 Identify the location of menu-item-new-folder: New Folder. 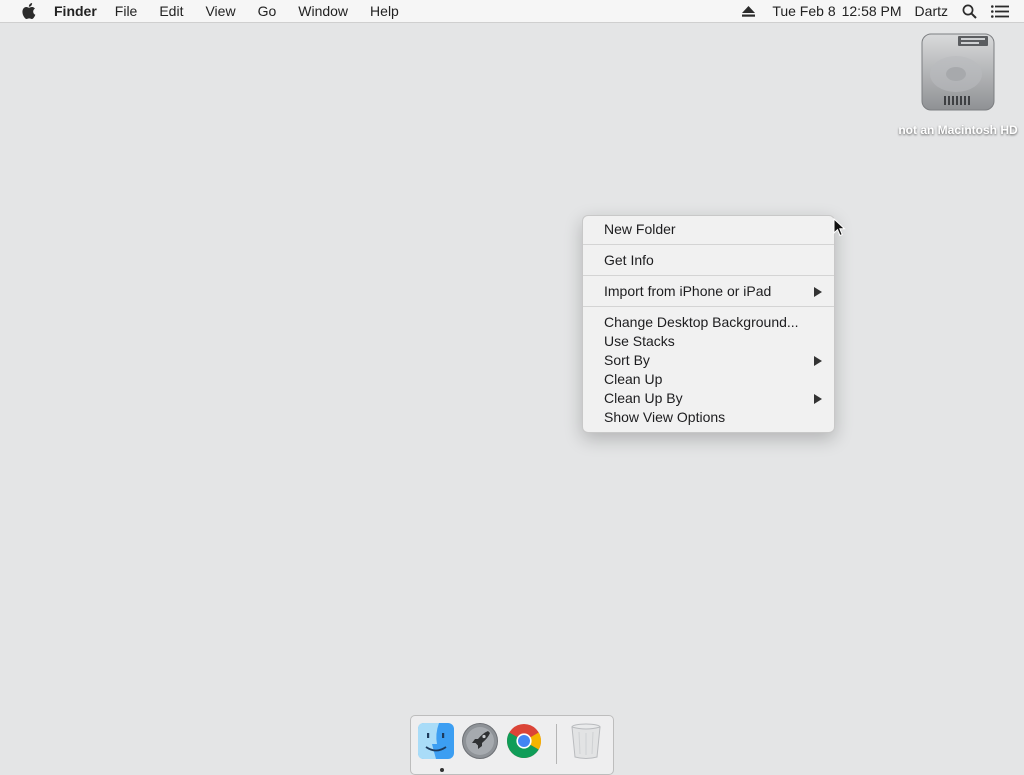
(708, 229).